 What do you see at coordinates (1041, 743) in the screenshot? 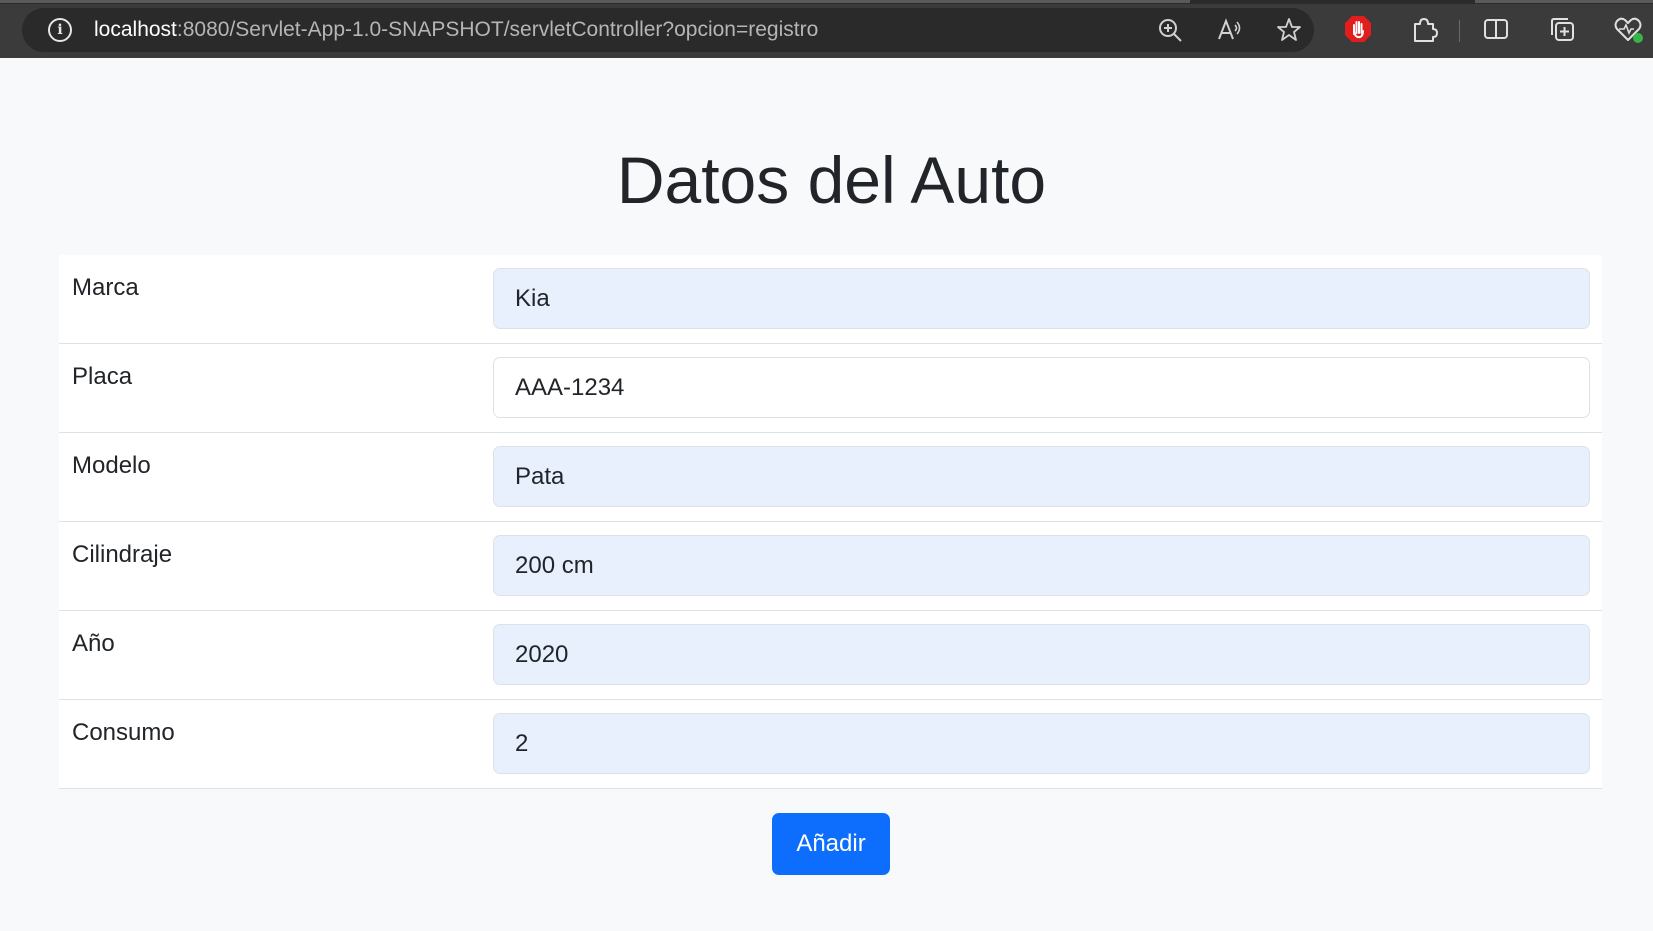
I see `consumo-input` at bounding box center [1041, 743].